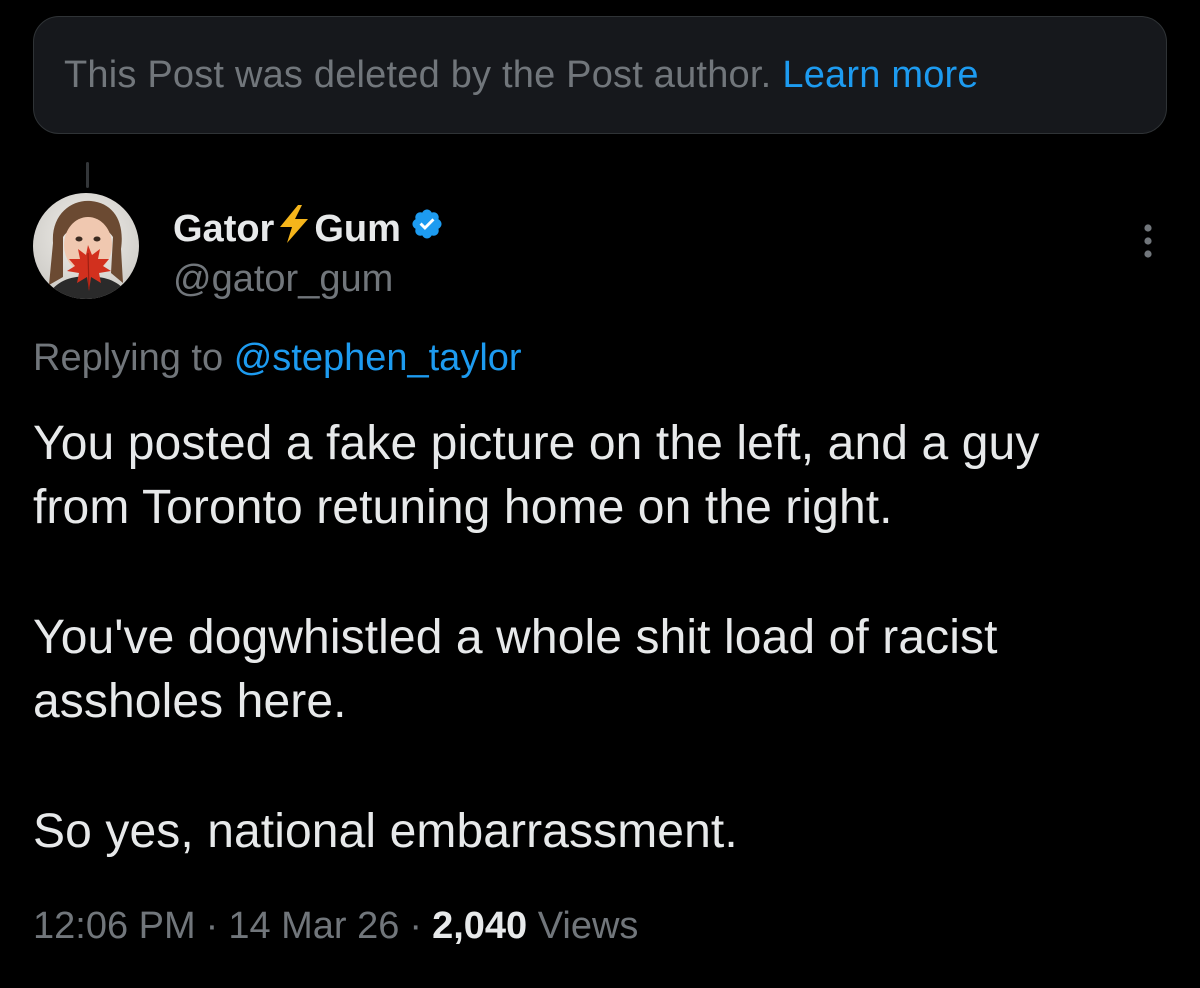 Image resolution: width=1200 pixels, height=988 pixels. I want to click on author-display-name: Gator Gum, so click(308, 229).